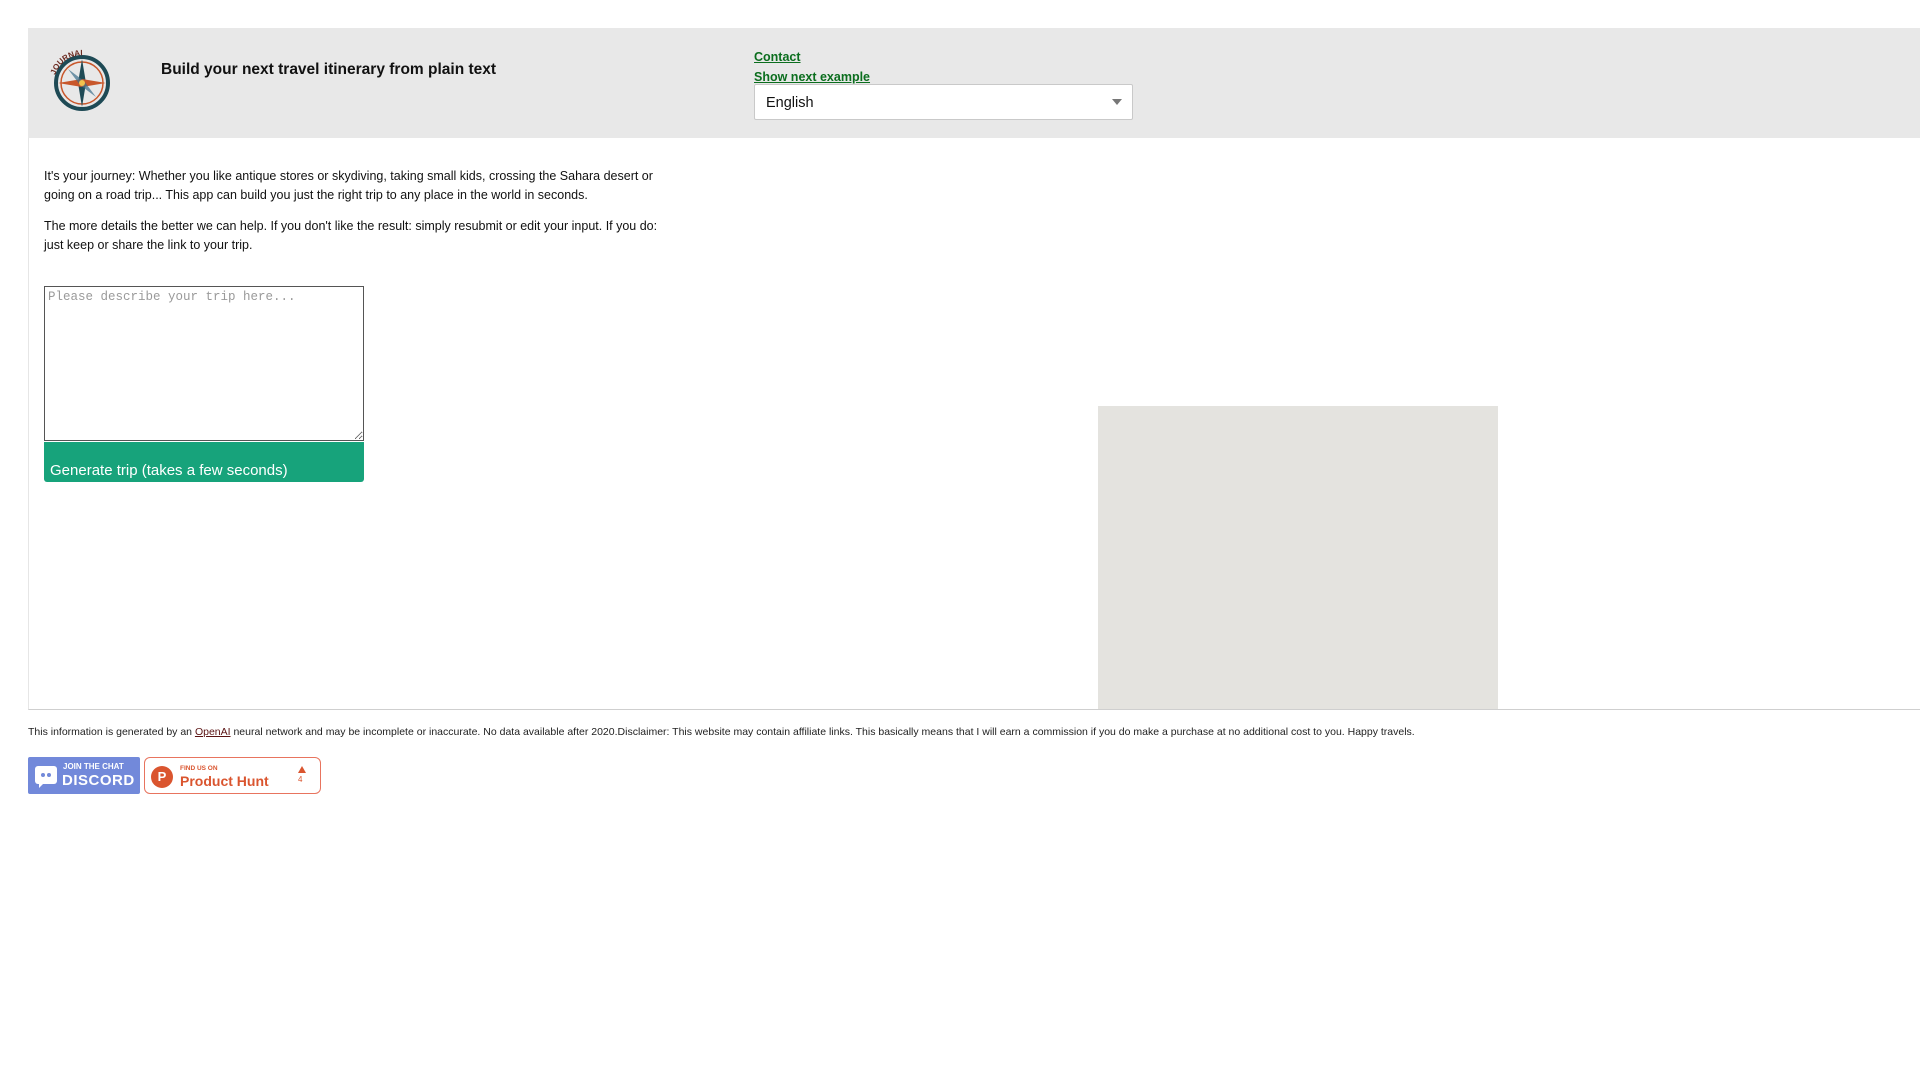 The width and height of the screenshot is (1920, 1080). Describe the element at coordinates (224, 781) in the screenshot. I see `product-hunt-label: Product Hunt` at that location.